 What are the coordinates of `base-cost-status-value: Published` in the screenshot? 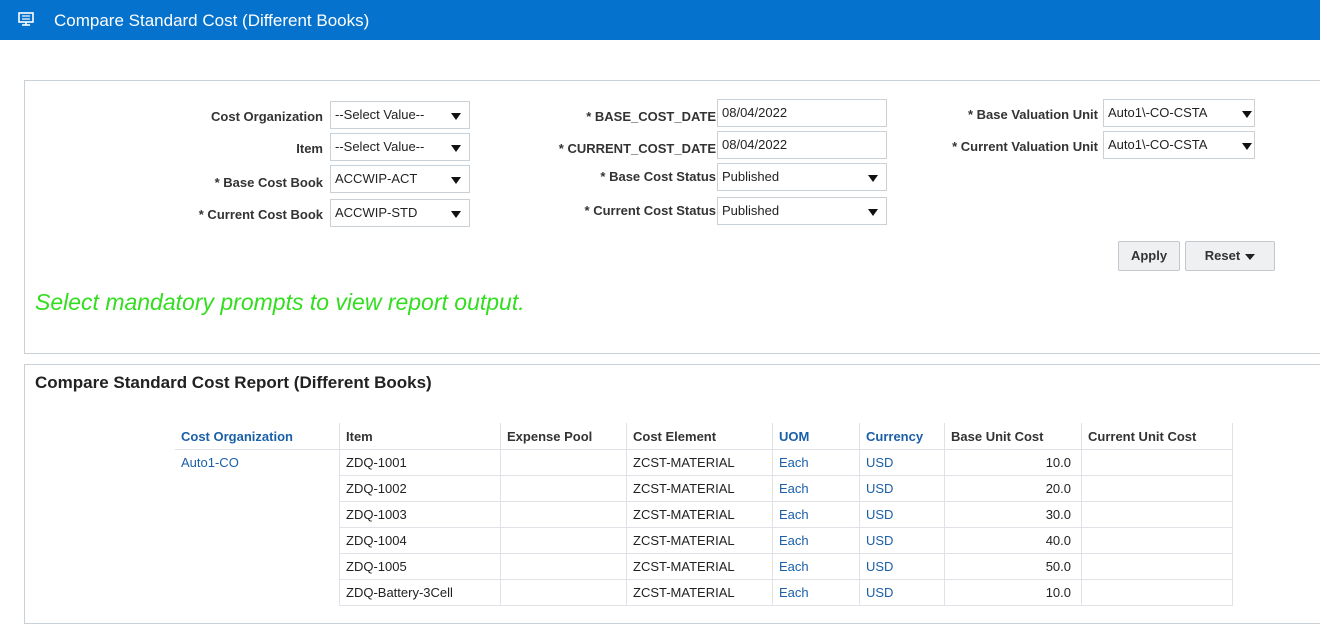 It's located at (751, 176).